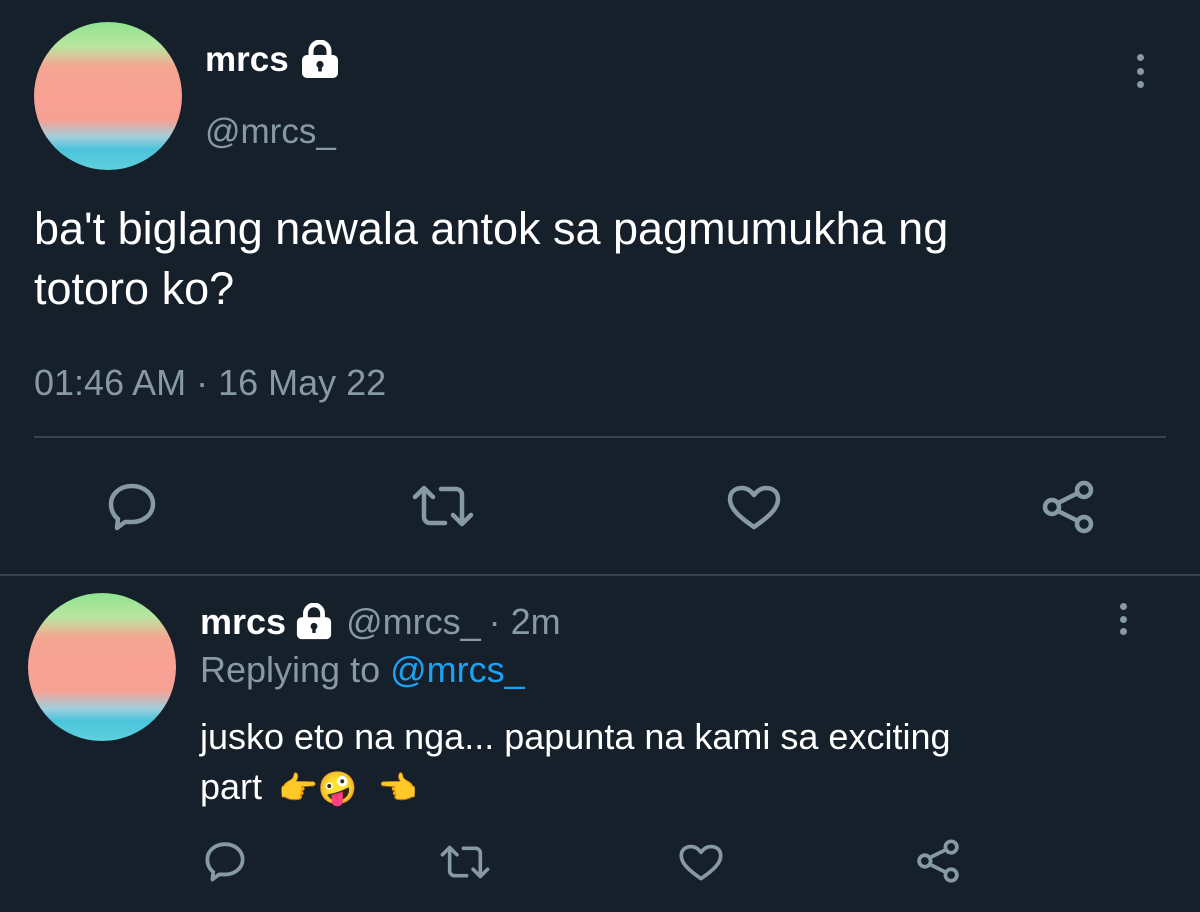 The height and width of the screenshot is (912, 1200). Describe the element at coordinates (413, 622) in the screenshot. I see `reply-handle: @mrcs_` at that location.